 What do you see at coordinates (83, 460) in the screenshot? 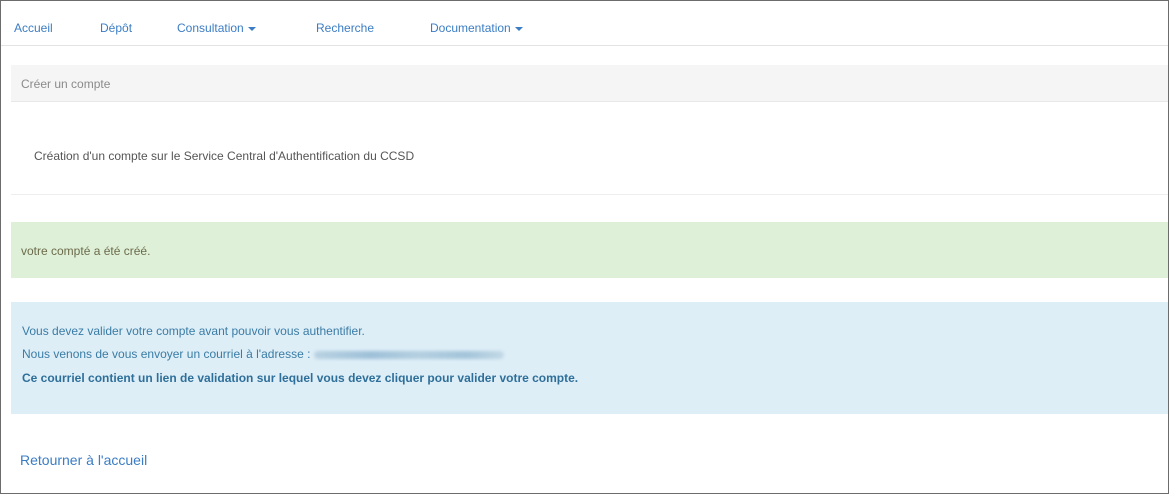
I see `return-home-link: Retourner à l'accueil` at bounding box center [83, 460].